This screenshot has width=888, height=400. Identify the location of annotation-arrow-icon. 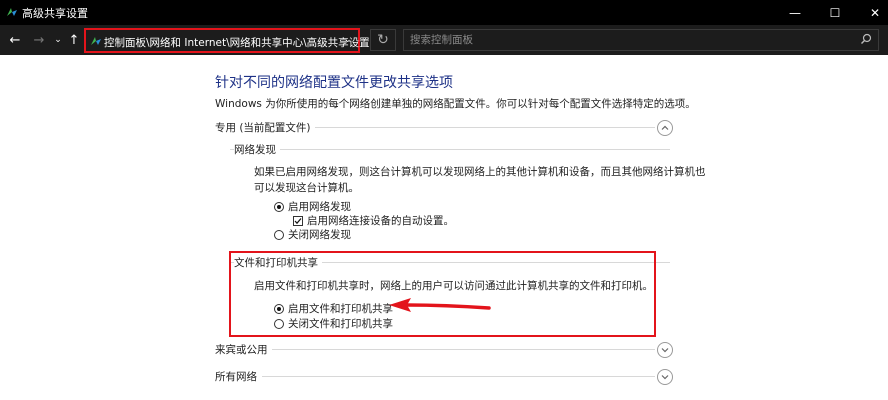
(440, 305).